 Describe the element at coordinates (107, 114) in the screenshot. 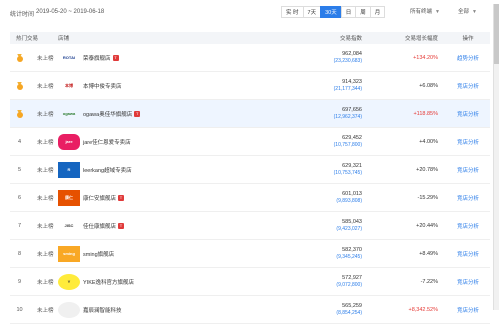

I see `shop-name: ogawa奥佳华旗舰店` at that location.